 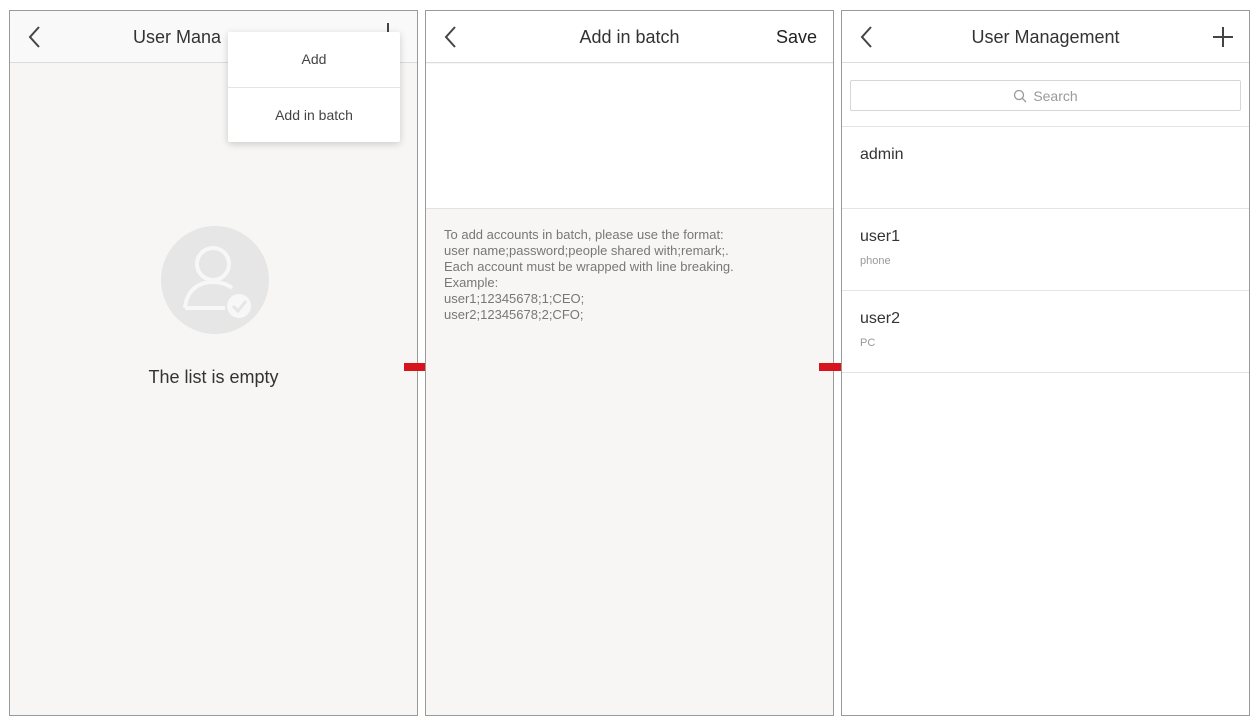 What do you see at coordinates (177, 37) in the screenshot?
I see `page-title: User Mana` at bounding box center [177, 37].